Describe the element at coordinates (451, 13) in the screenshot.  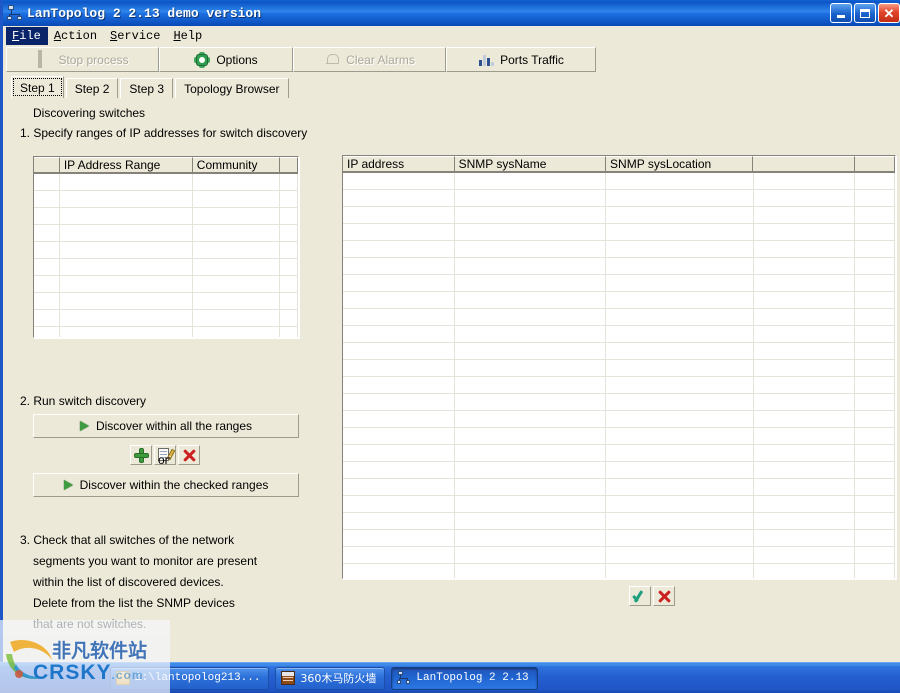
I see `window-titlebar: LanTopolog 2 2.13 demo version ✕` at that location.